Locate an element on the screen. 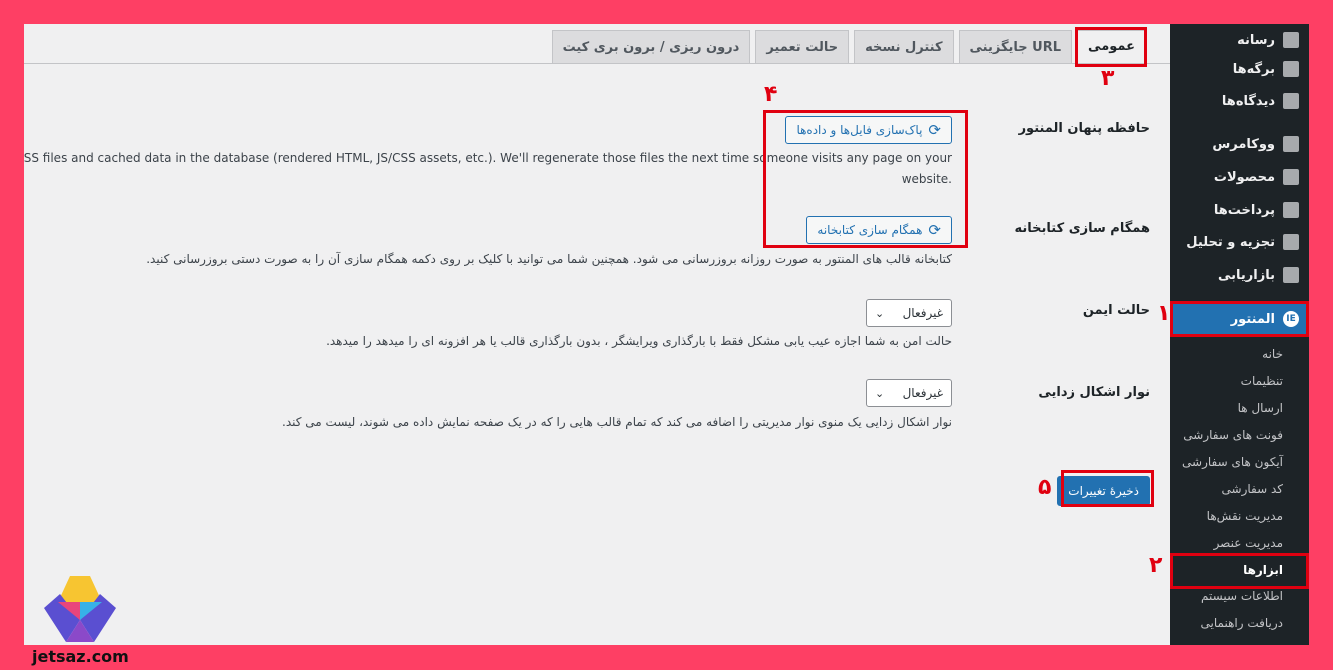 This screenshot has height=670, width=1333. submenu-label: فونت های سفارشی is located at coordinates (1233, 434).